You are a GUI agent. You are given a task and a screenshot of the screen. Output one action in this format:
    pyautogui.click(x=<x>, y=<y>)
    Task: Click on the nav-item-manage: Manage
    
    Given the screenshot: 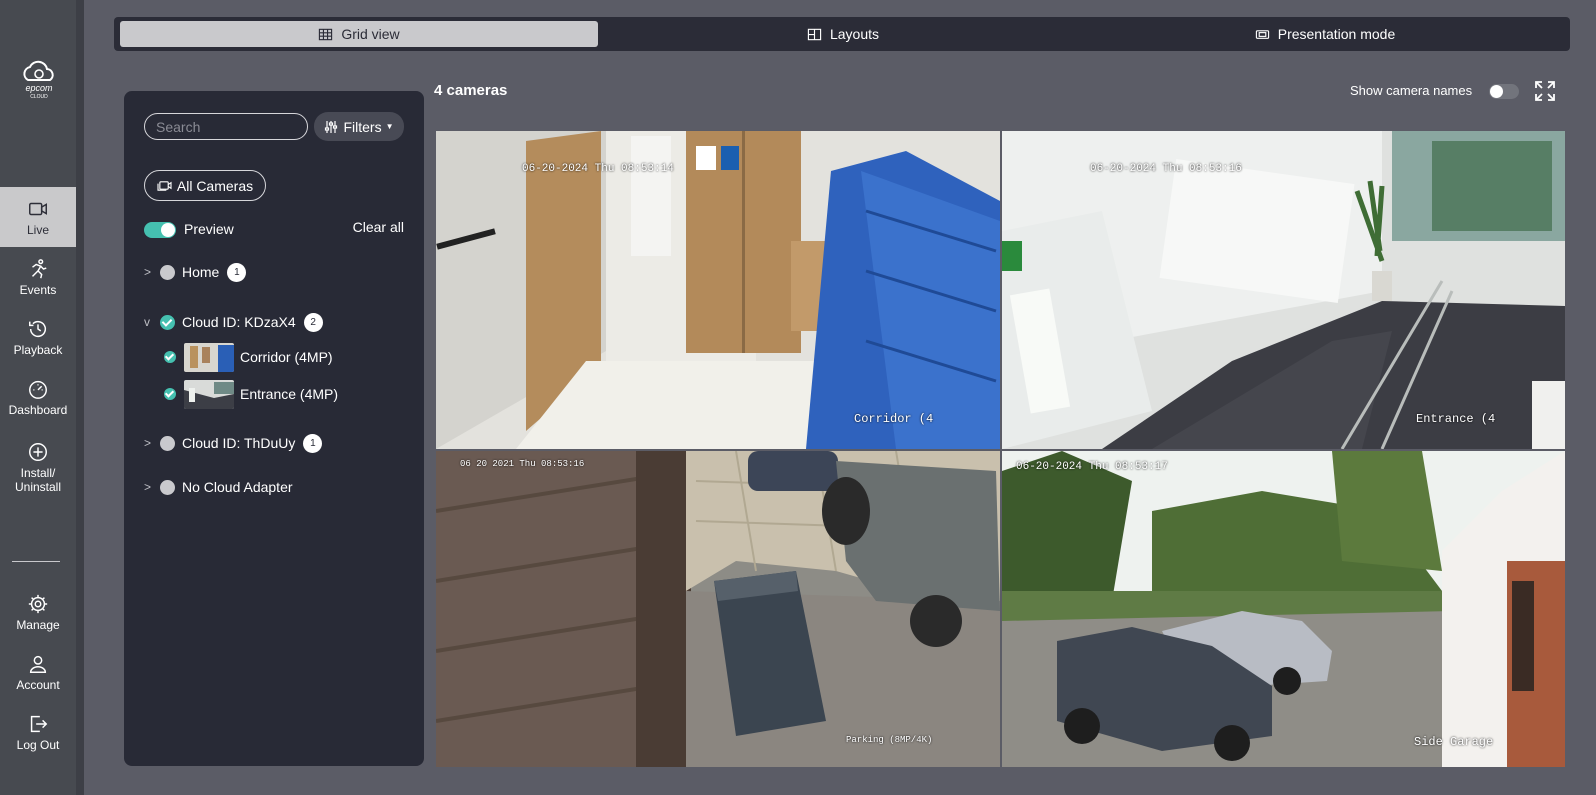 What is the action you would take?
    pyautogui.click(x=38, y=612)
    